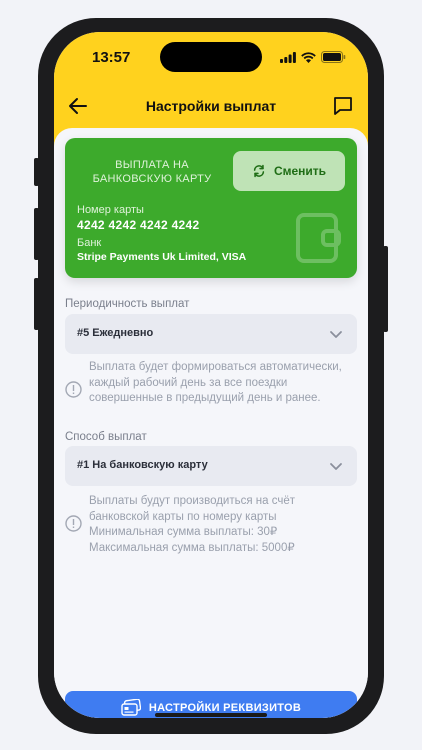 The image size is (422, 750). What do you see at coordinates (152, 172) in the screenshot?
I see `payout-method-title: ВЫПЛАТА НА БАНКОВСКУЮ КАРТУ` at bounding box center [152, 172].